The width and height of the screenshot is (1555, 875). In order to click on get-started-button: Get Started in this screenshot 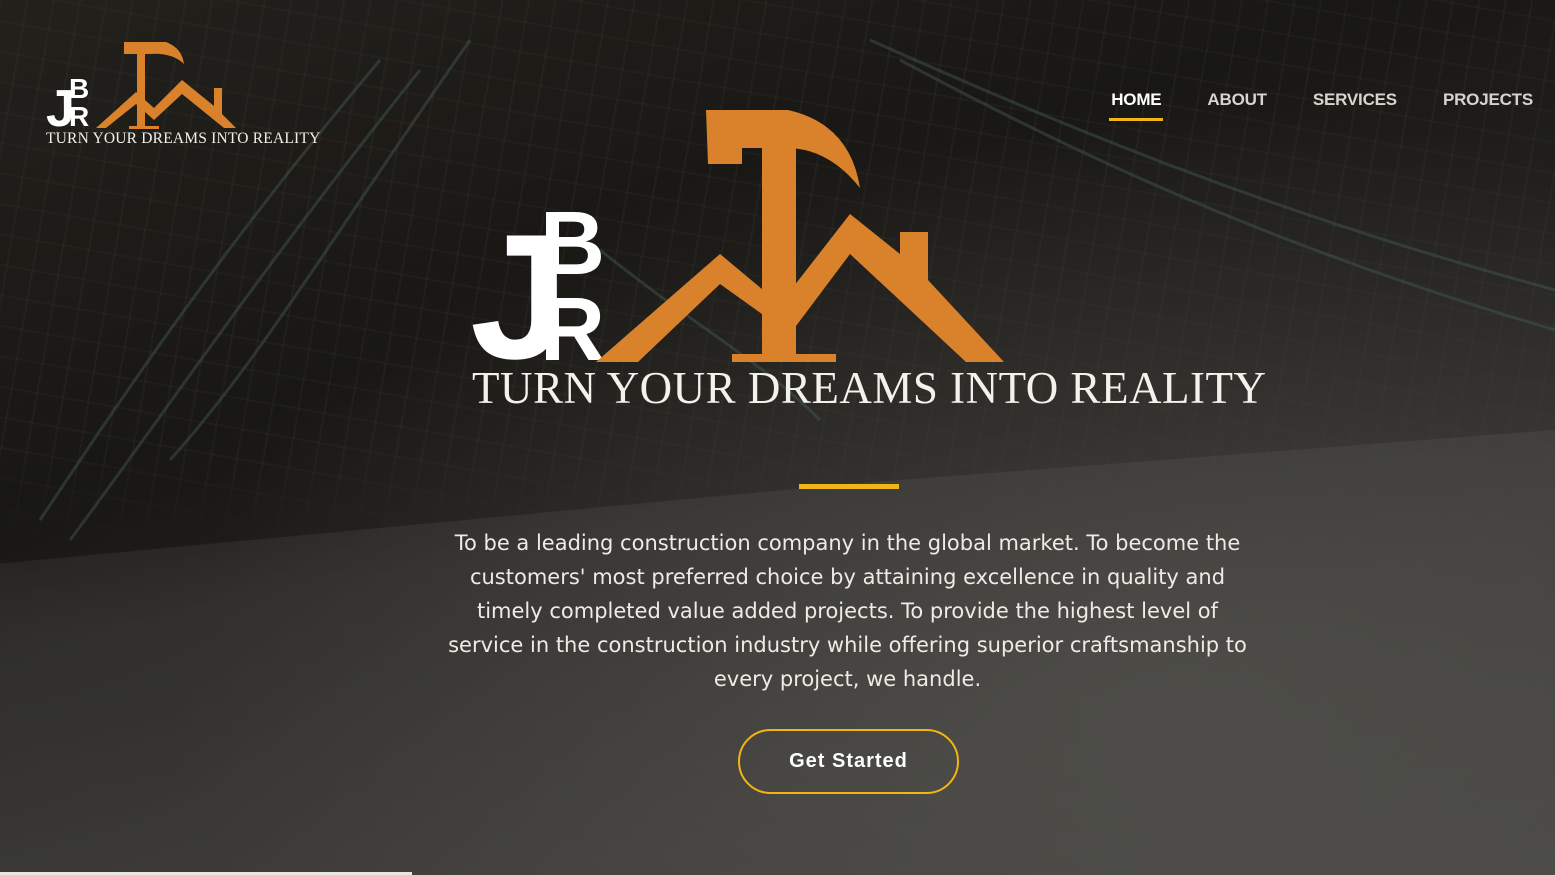, I will do `click(848, 761)`.